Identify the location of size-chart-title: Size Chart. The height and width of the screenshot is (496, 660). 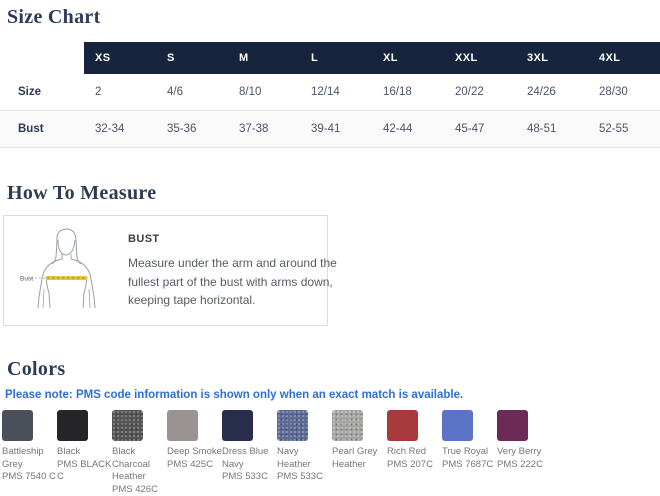
(54, 17).